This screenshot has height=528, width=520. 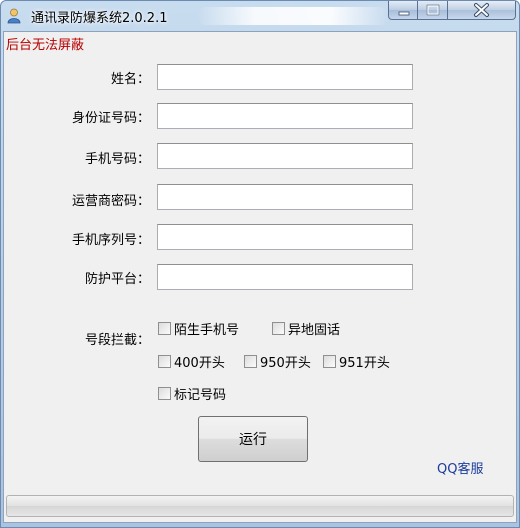 What do you see at coordinates (403, 10) in the screenshot?
I see `minimize-button` at bounding box center [403, 10].